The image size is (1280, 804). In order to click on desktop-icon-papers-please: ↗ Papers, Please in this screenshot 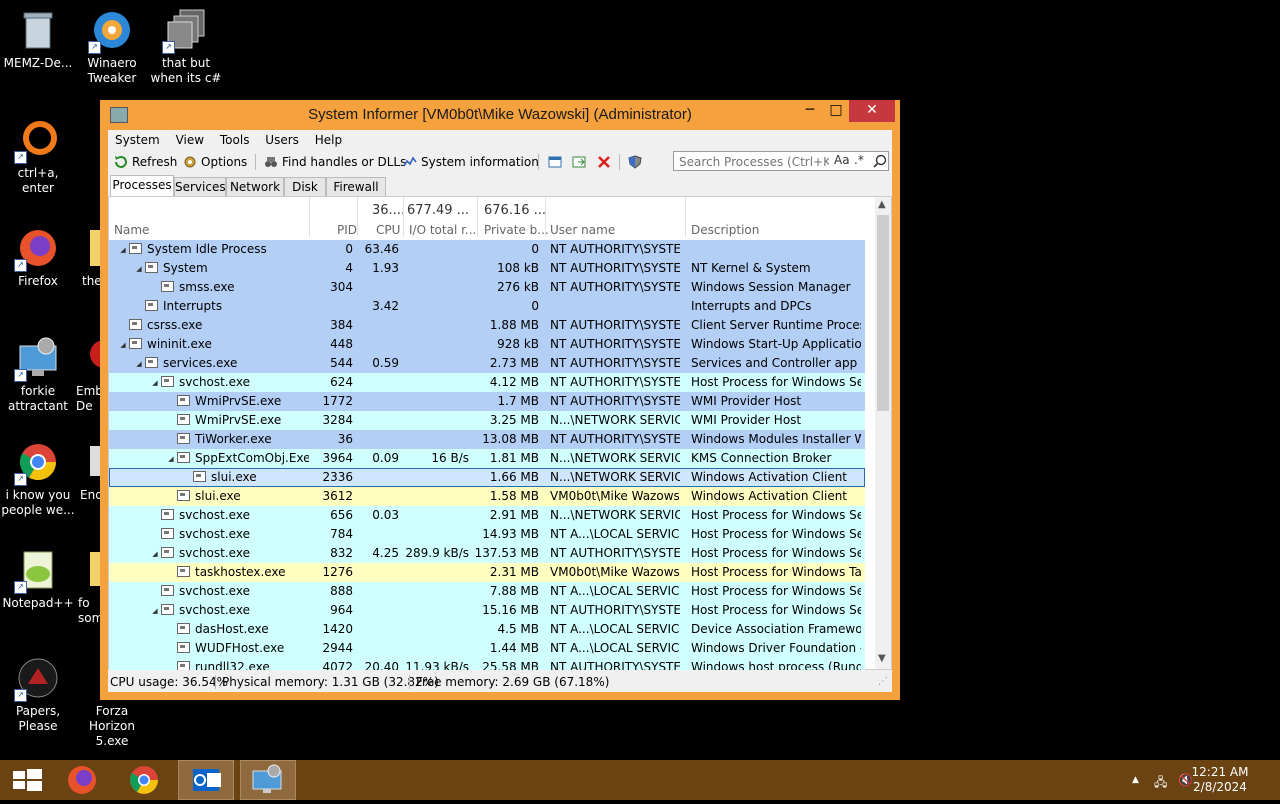, I will do `click(38, 695)`.